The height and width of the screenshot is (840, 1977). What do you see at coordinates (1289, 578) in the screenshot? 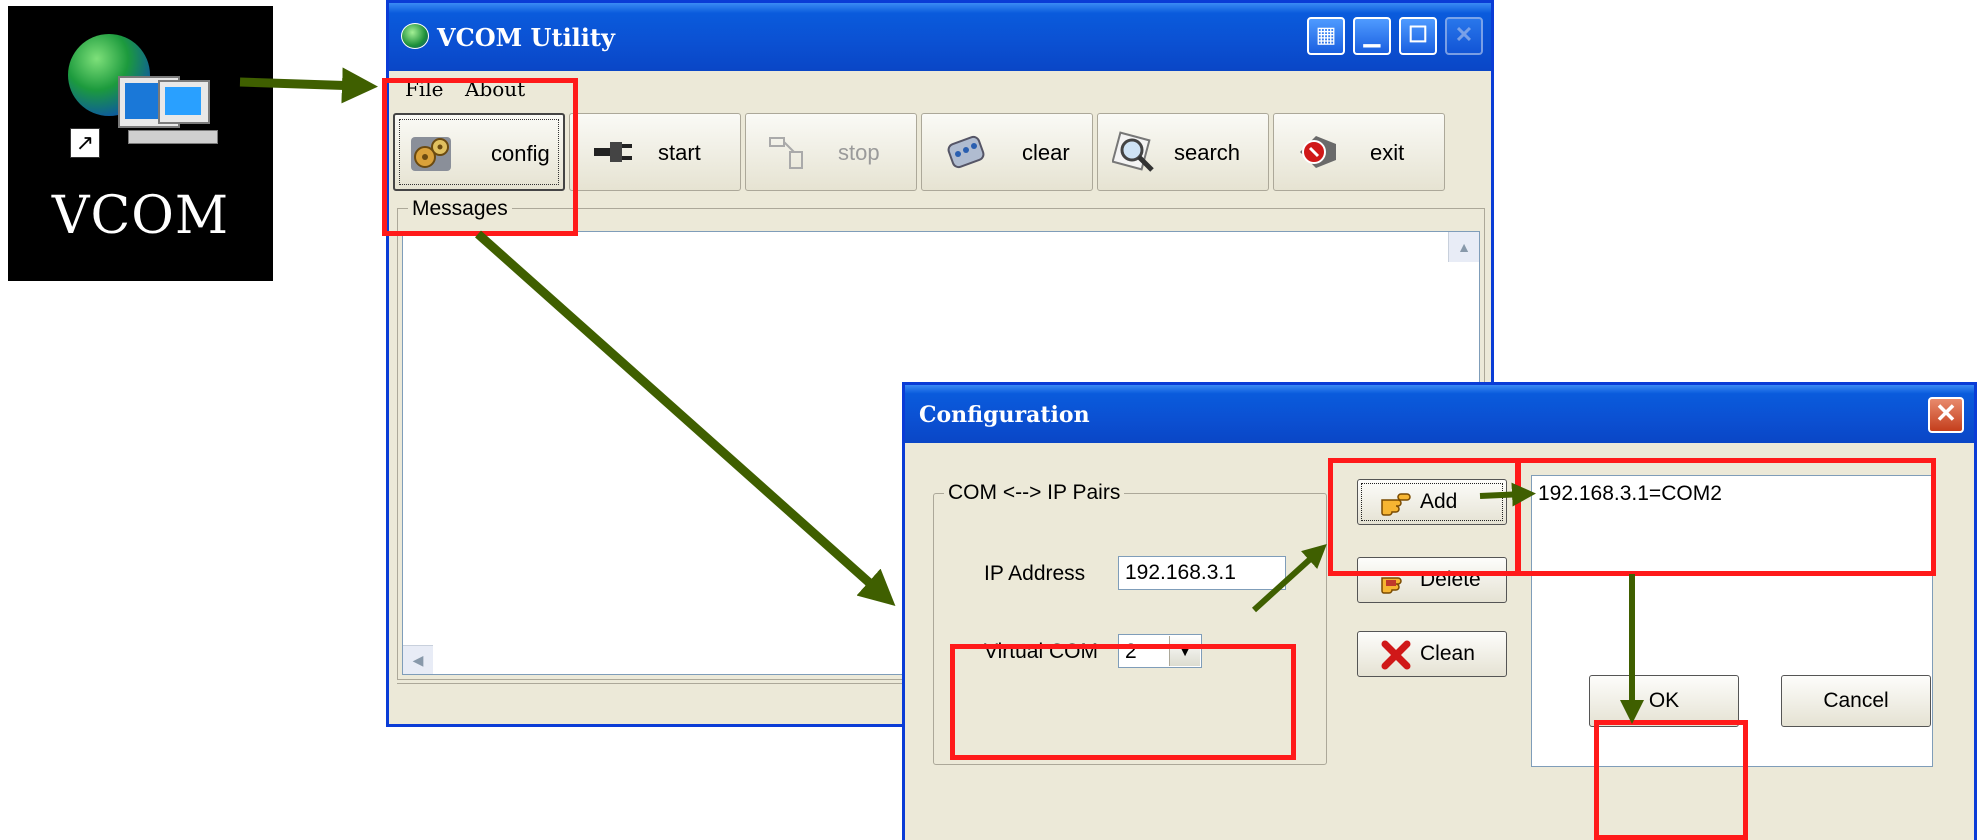
I see `arrow-fields-to-add` at bounding box center [1289, 578].